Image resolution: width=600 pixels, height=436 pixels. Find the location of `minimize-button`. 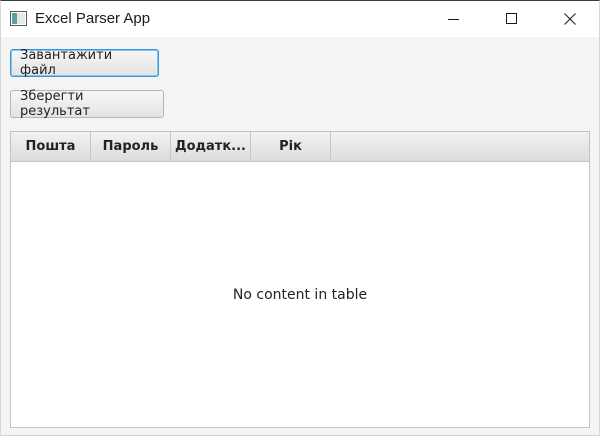

minimize-button is located at coordinates (454, 19).